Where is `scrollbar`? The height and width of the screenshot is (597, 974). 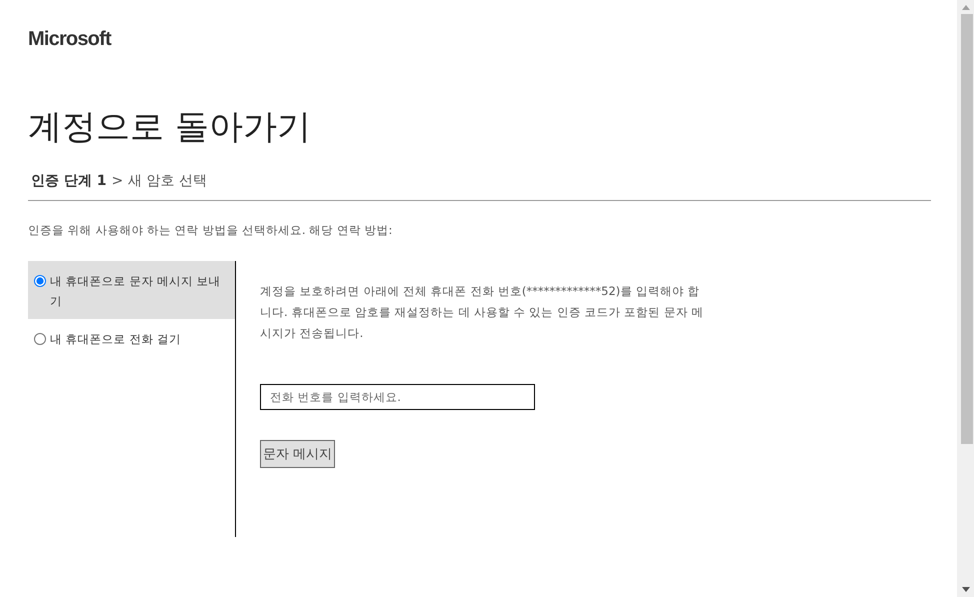
scrollbar is located at coordinates (965, 298).